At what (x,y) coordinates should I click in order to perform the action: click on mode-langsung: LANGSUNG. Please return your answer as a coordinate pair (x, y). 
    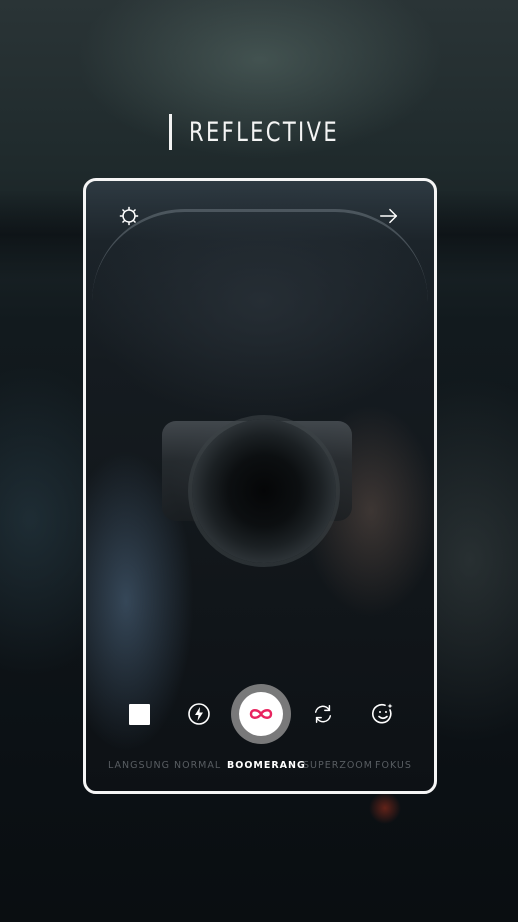
    Looking at the image, I should click on (139, 765).